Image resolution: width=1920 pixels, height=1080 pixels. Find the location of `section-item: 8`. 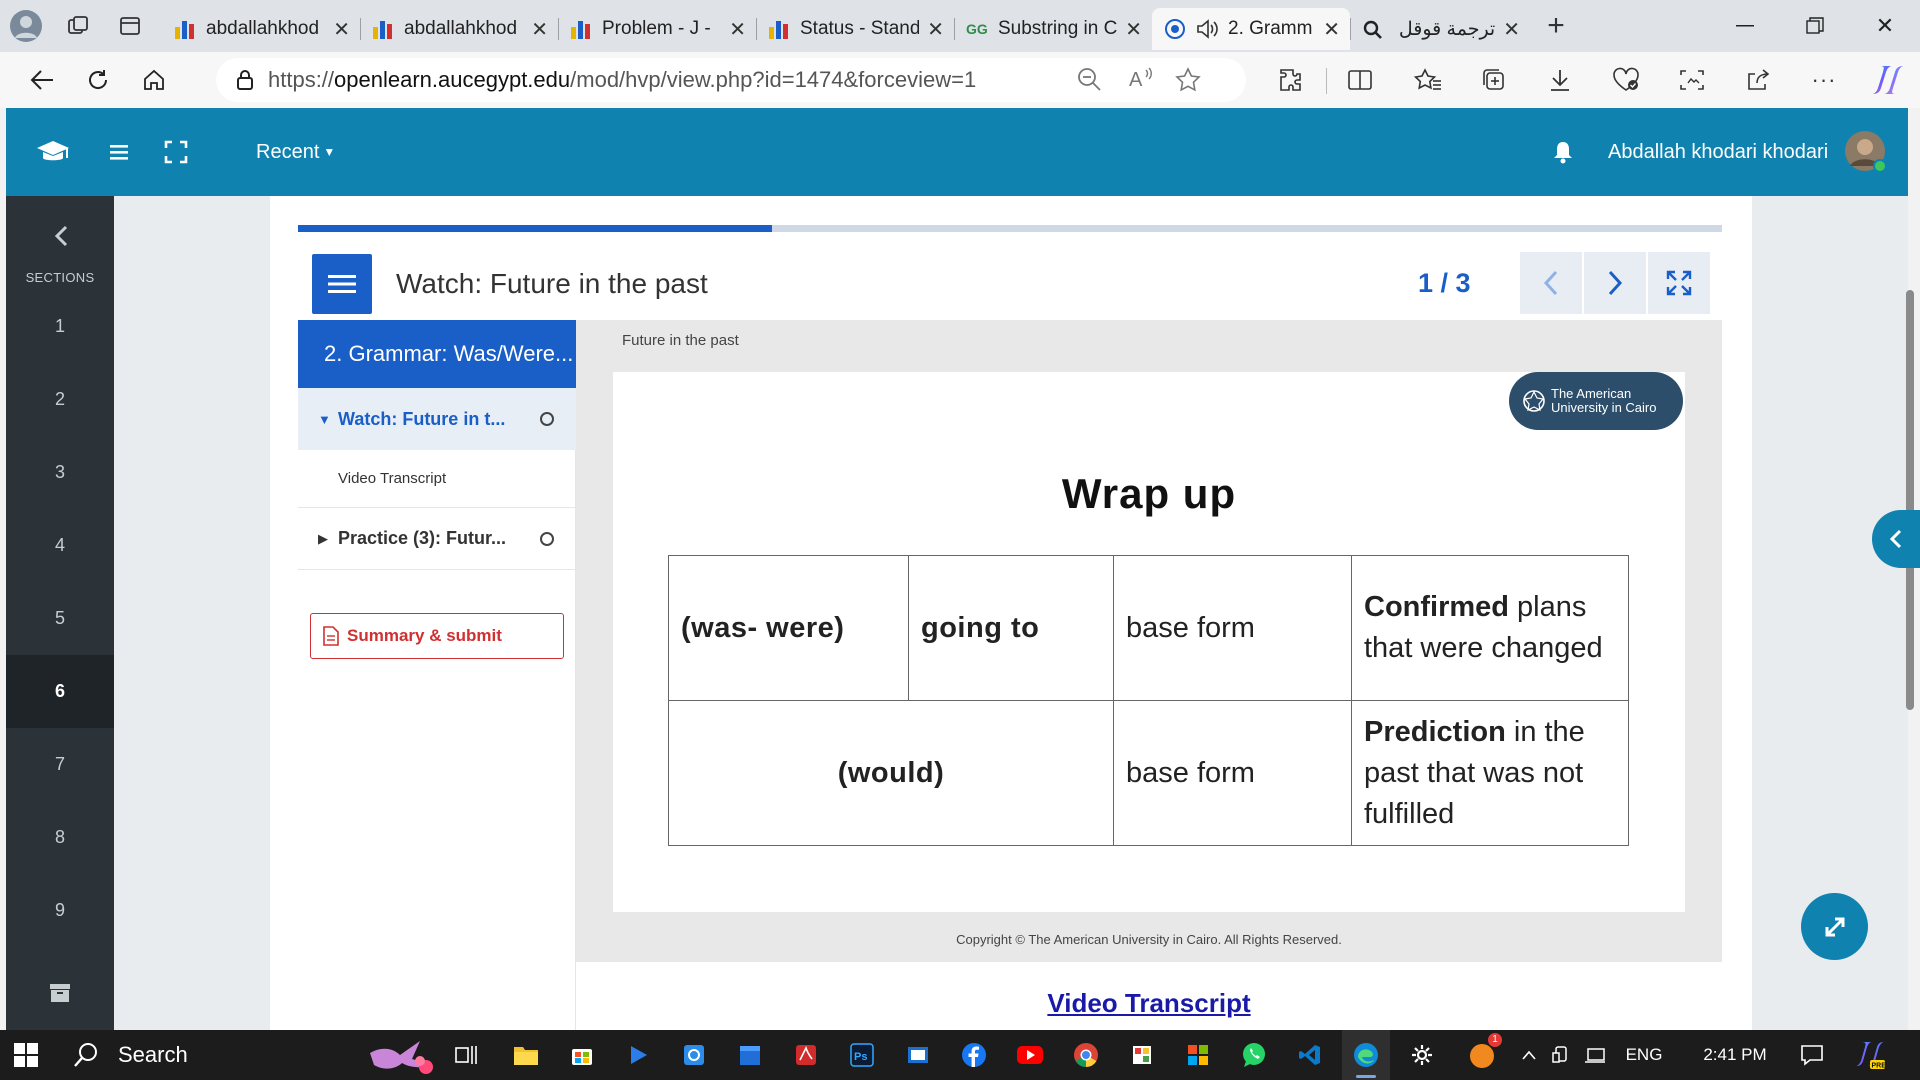

section-item: 8 is located at coordinates (60, 837).